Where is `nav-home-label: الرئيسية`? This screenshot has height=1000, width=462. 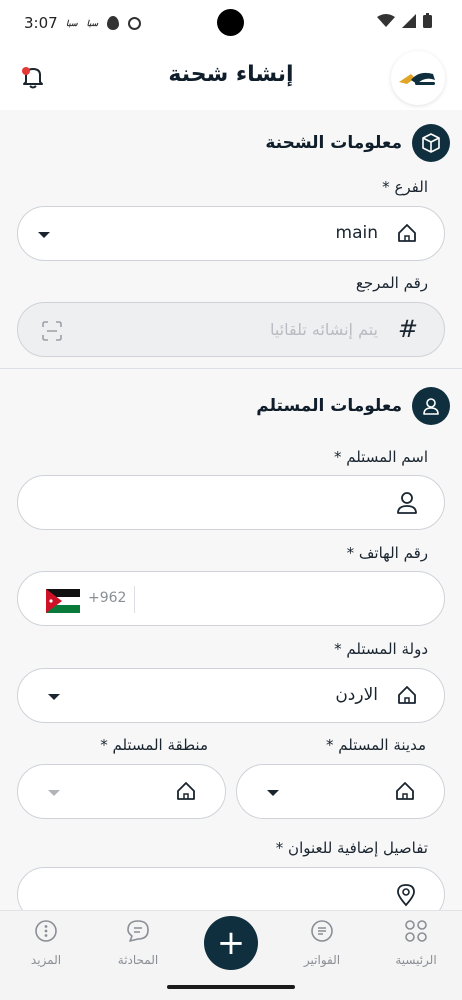
nav-home-label: الرئيسية is located at coordinates (416, 960).